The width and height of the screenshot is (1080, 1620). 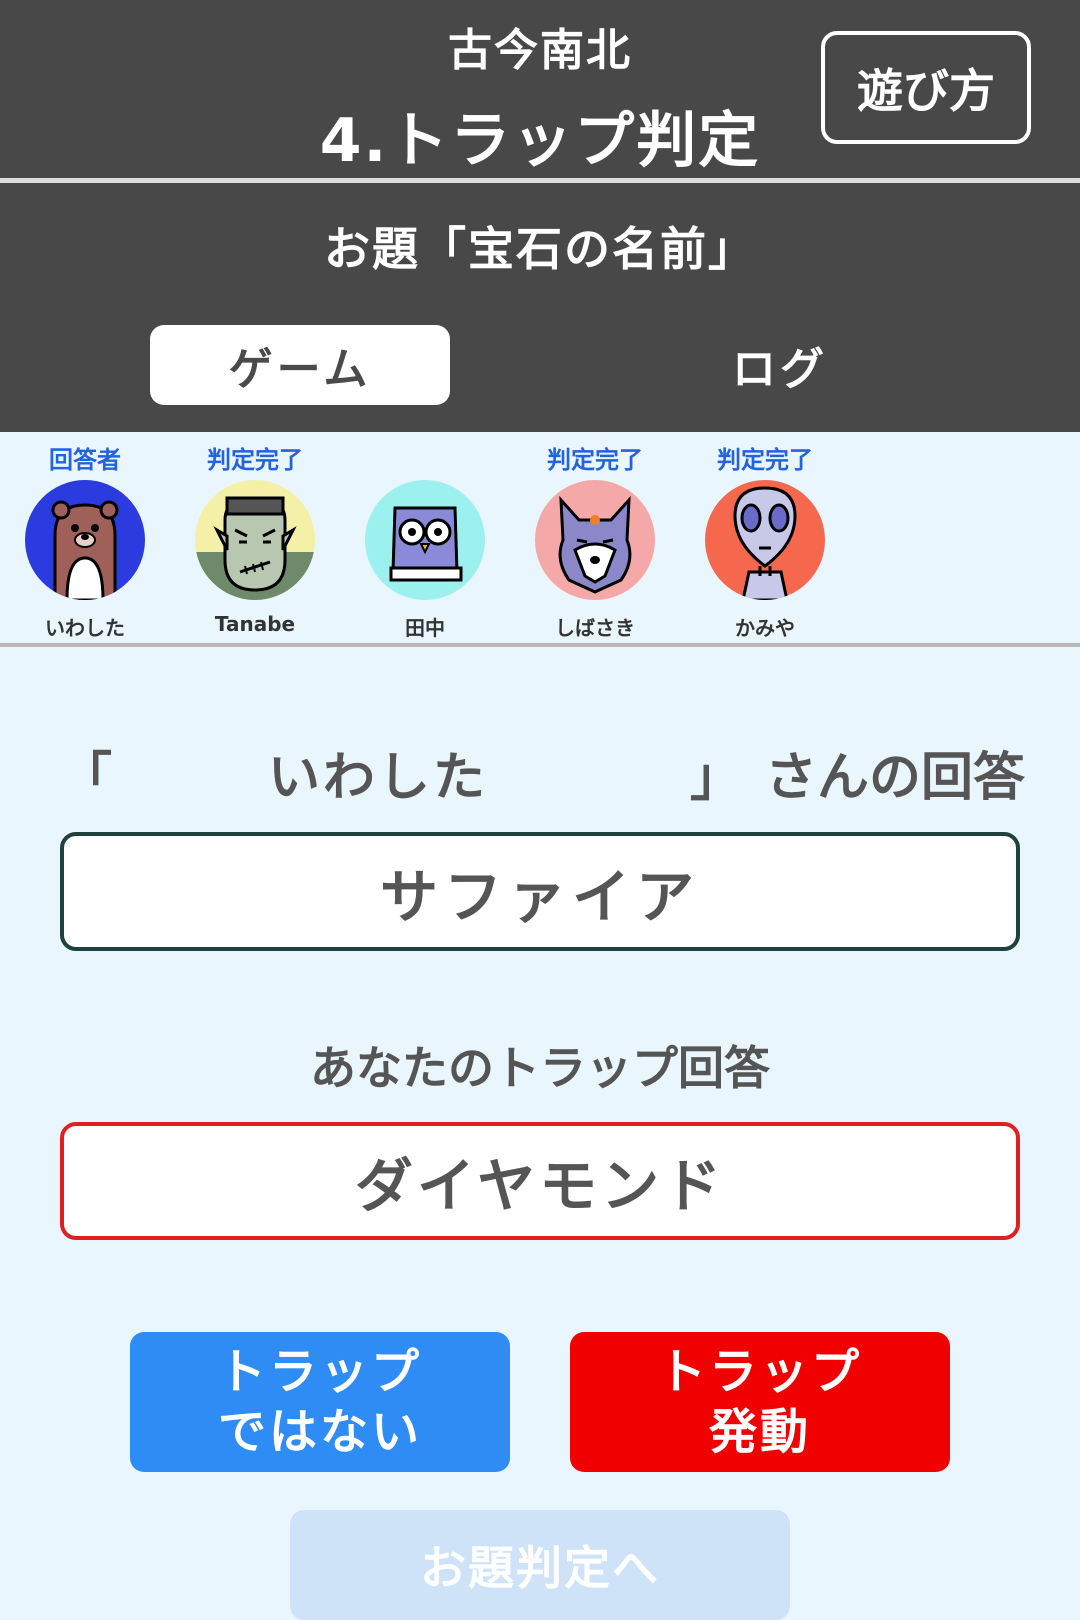 I want to click on trap-trigger-button: トラップ 発動, so click(x=760, y=1402).